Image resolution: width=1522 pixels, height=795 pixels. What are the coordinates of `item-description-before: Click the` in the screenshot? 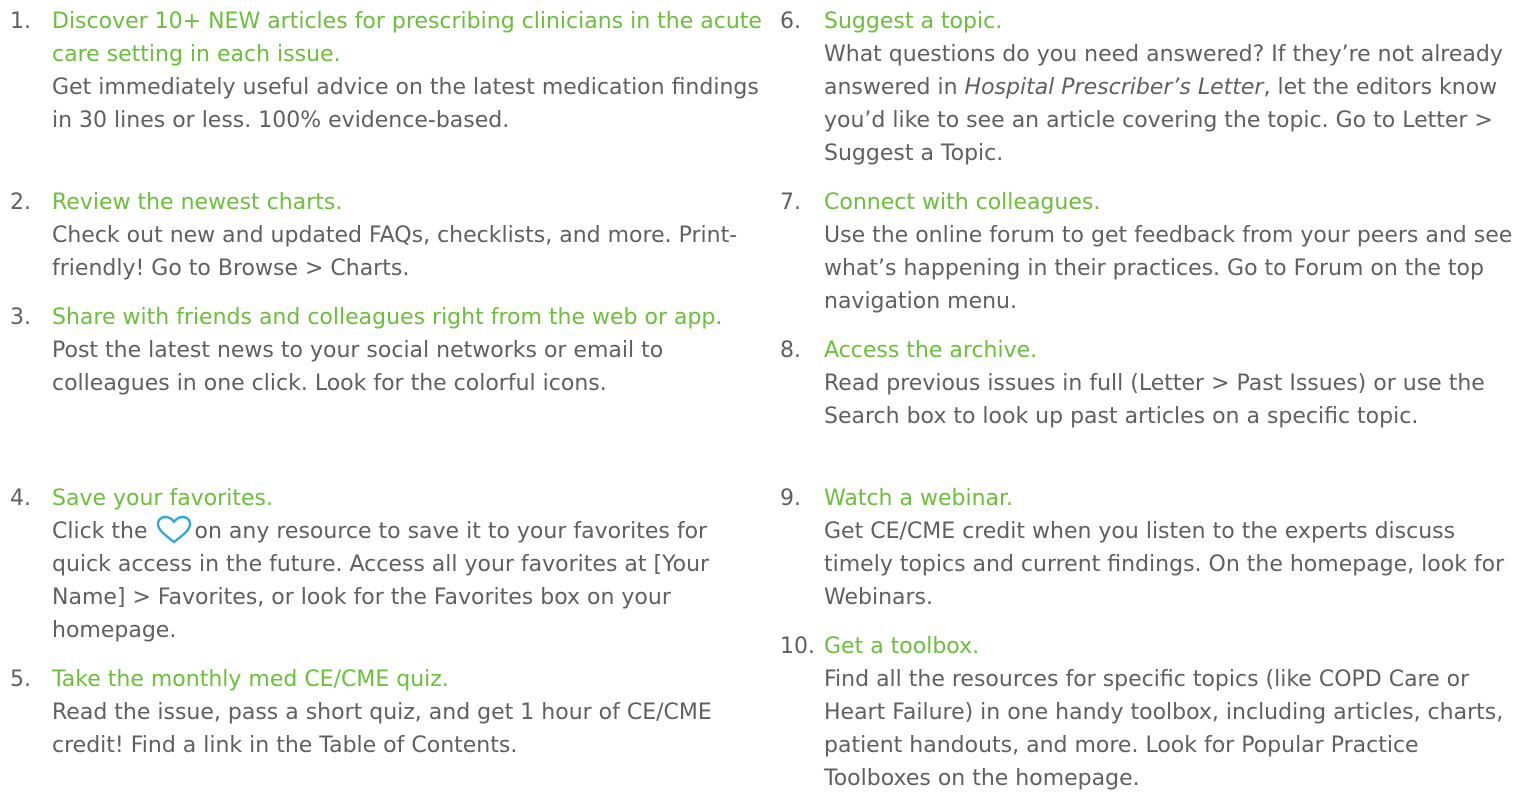 It's located at (100, 531).